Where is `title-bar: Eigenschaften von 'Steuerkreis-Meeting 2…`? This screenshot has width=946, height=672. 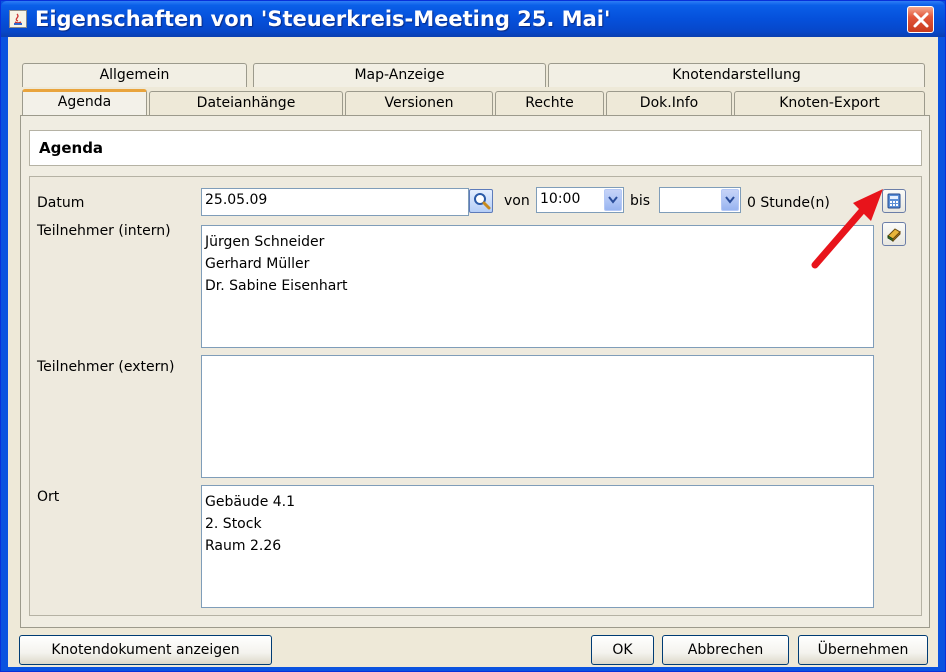
title-bar: Eigenschaften von 'Steuerkreis-Meeting 2… is located at coordinates (473, 19).